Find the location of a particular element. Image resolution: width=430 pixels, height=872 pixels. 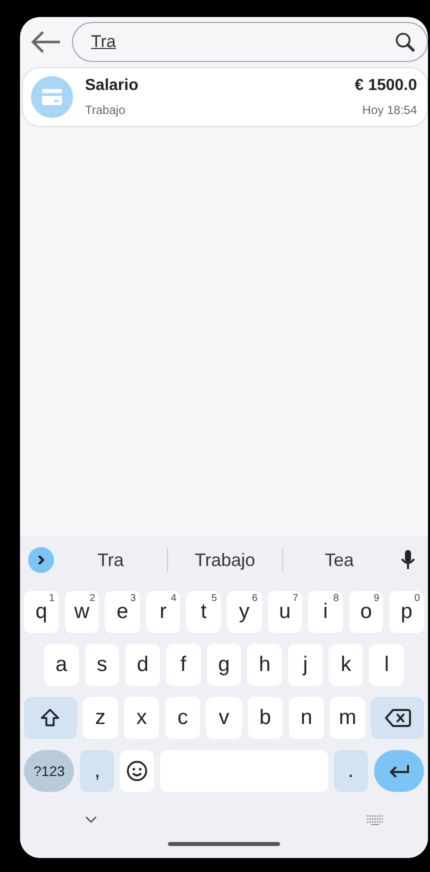

shift-key is located at coordinates (50, 718).